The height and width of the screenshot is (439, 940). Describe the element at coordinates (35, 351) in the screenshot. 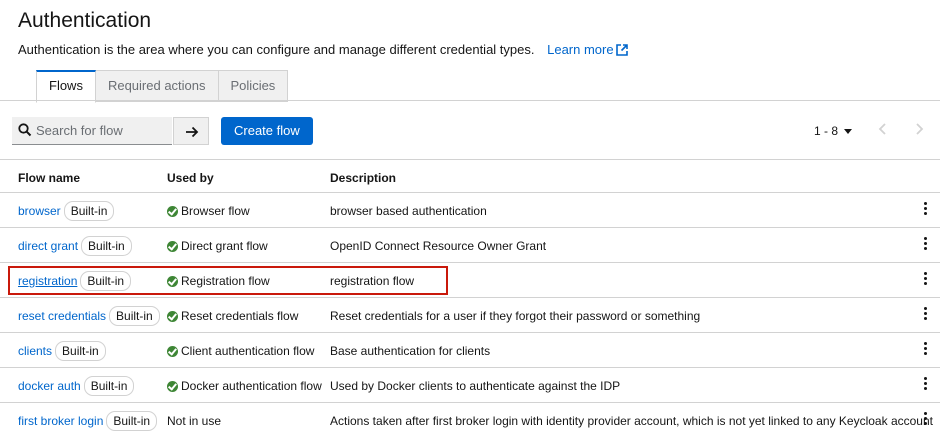

I see `flow-link: clients` at that location.